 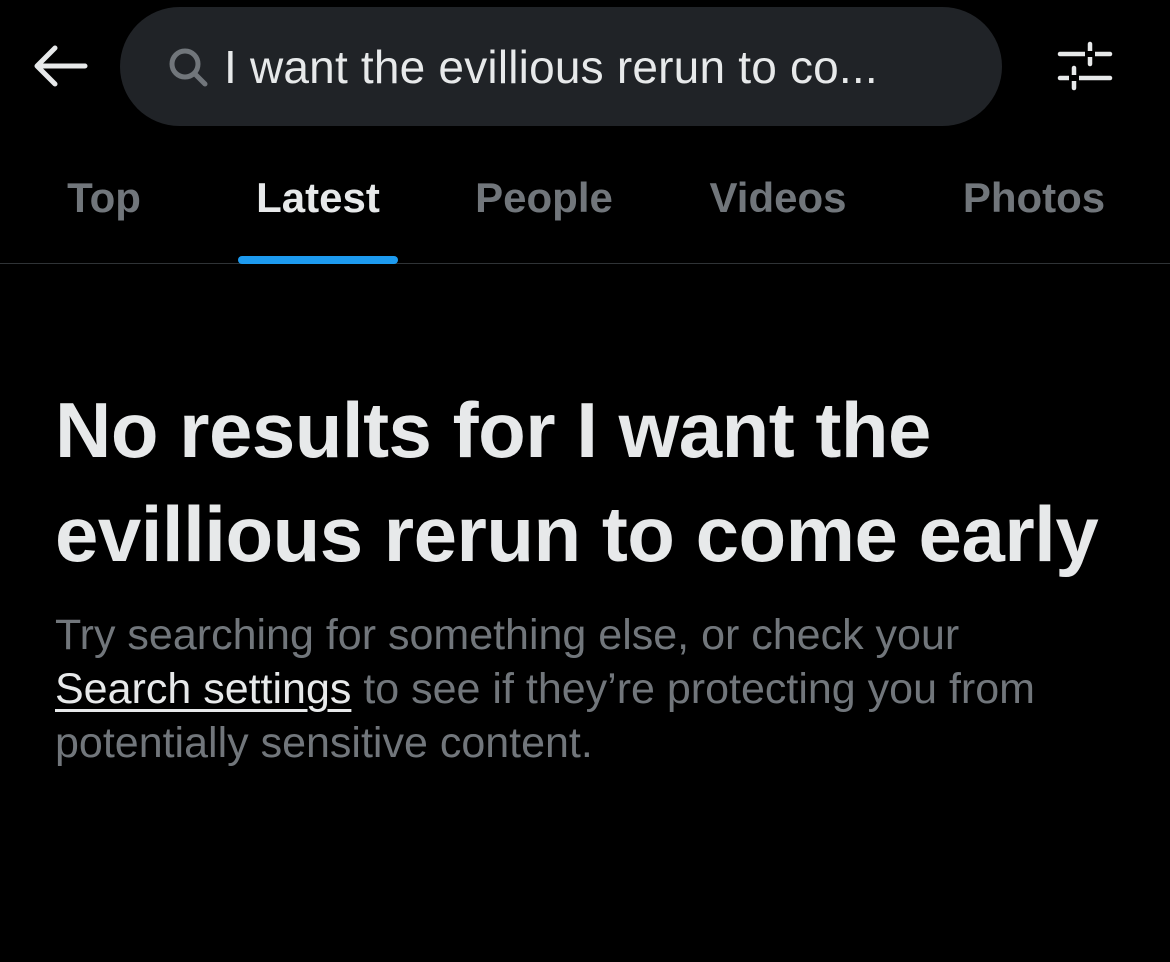 What do you see at coordinates (188, 67) in the screenshot?
I see `search-icon` at bounding box center [188, 67].